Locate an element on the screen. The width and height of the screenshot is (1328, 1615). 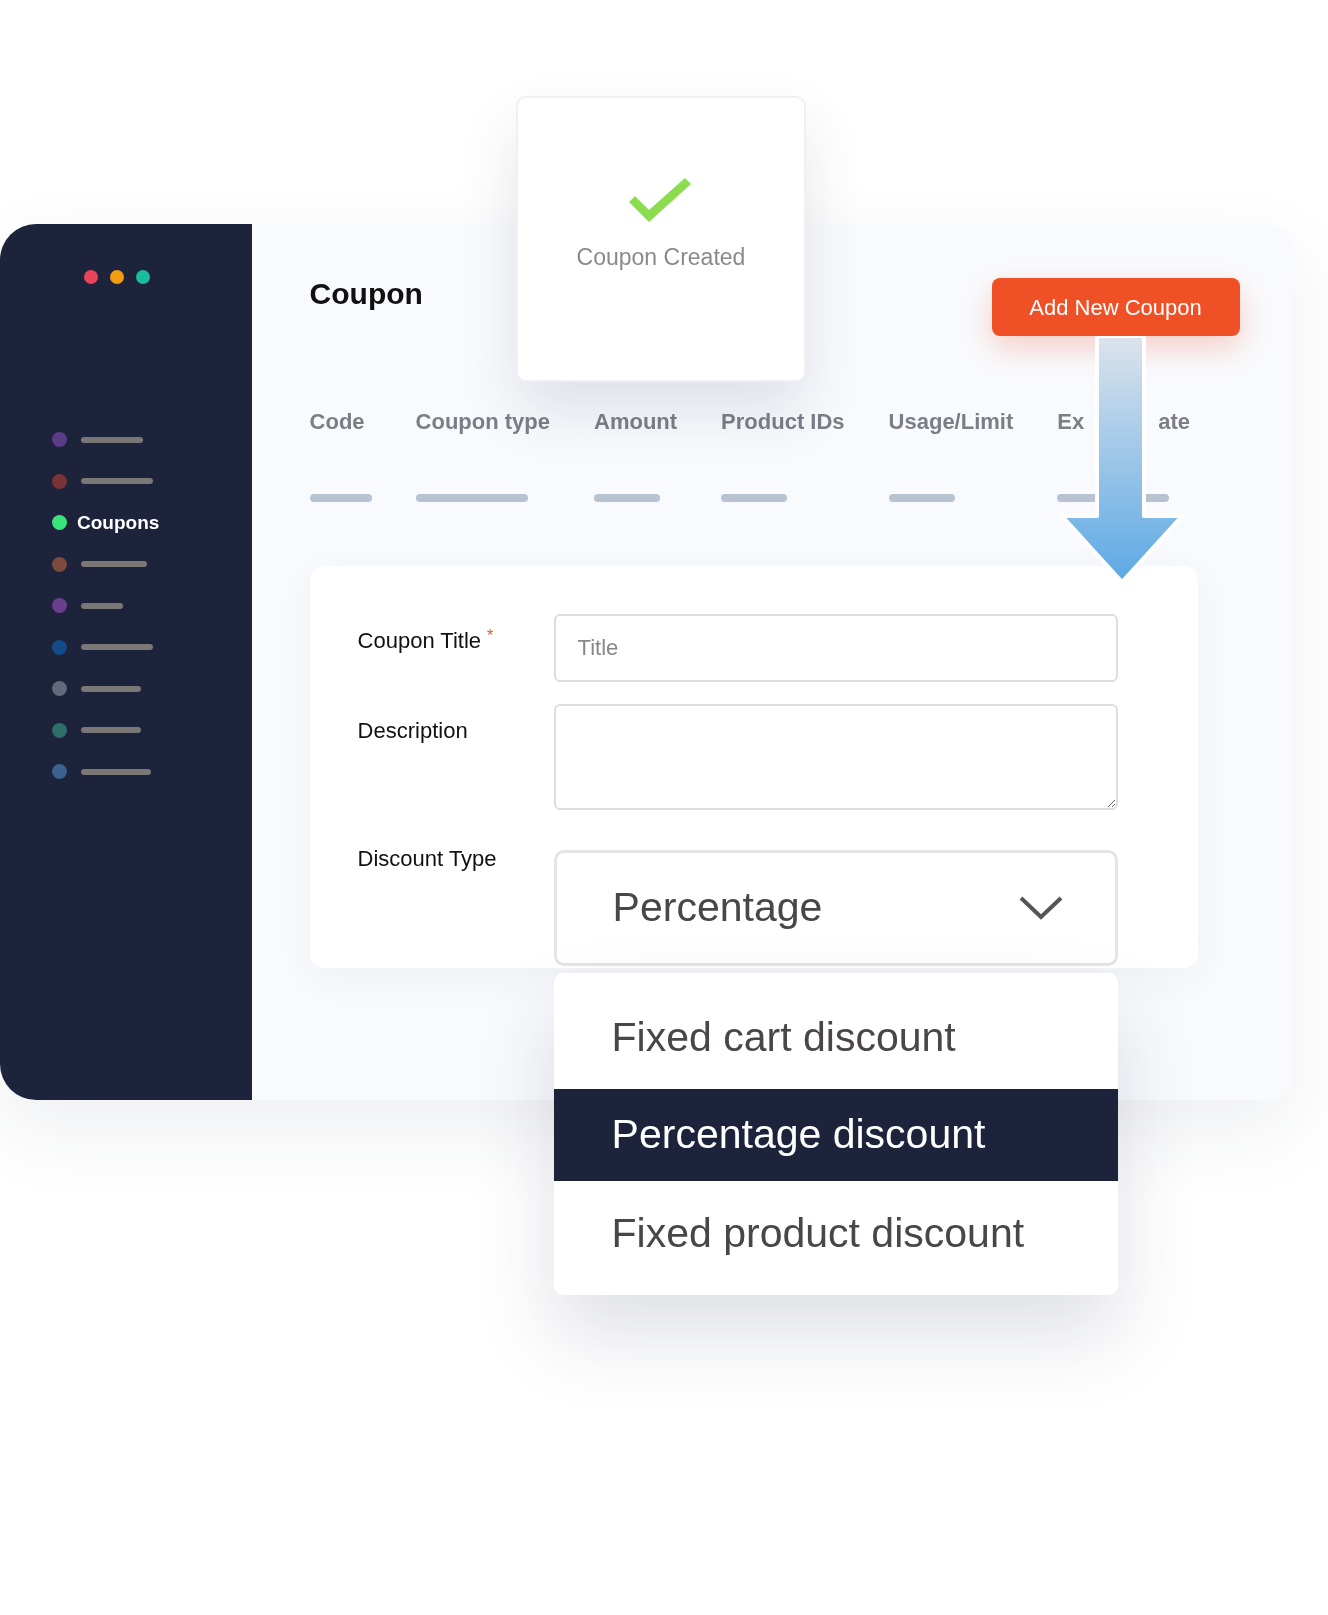
field-label: Description is located at coordinates (412, 730).